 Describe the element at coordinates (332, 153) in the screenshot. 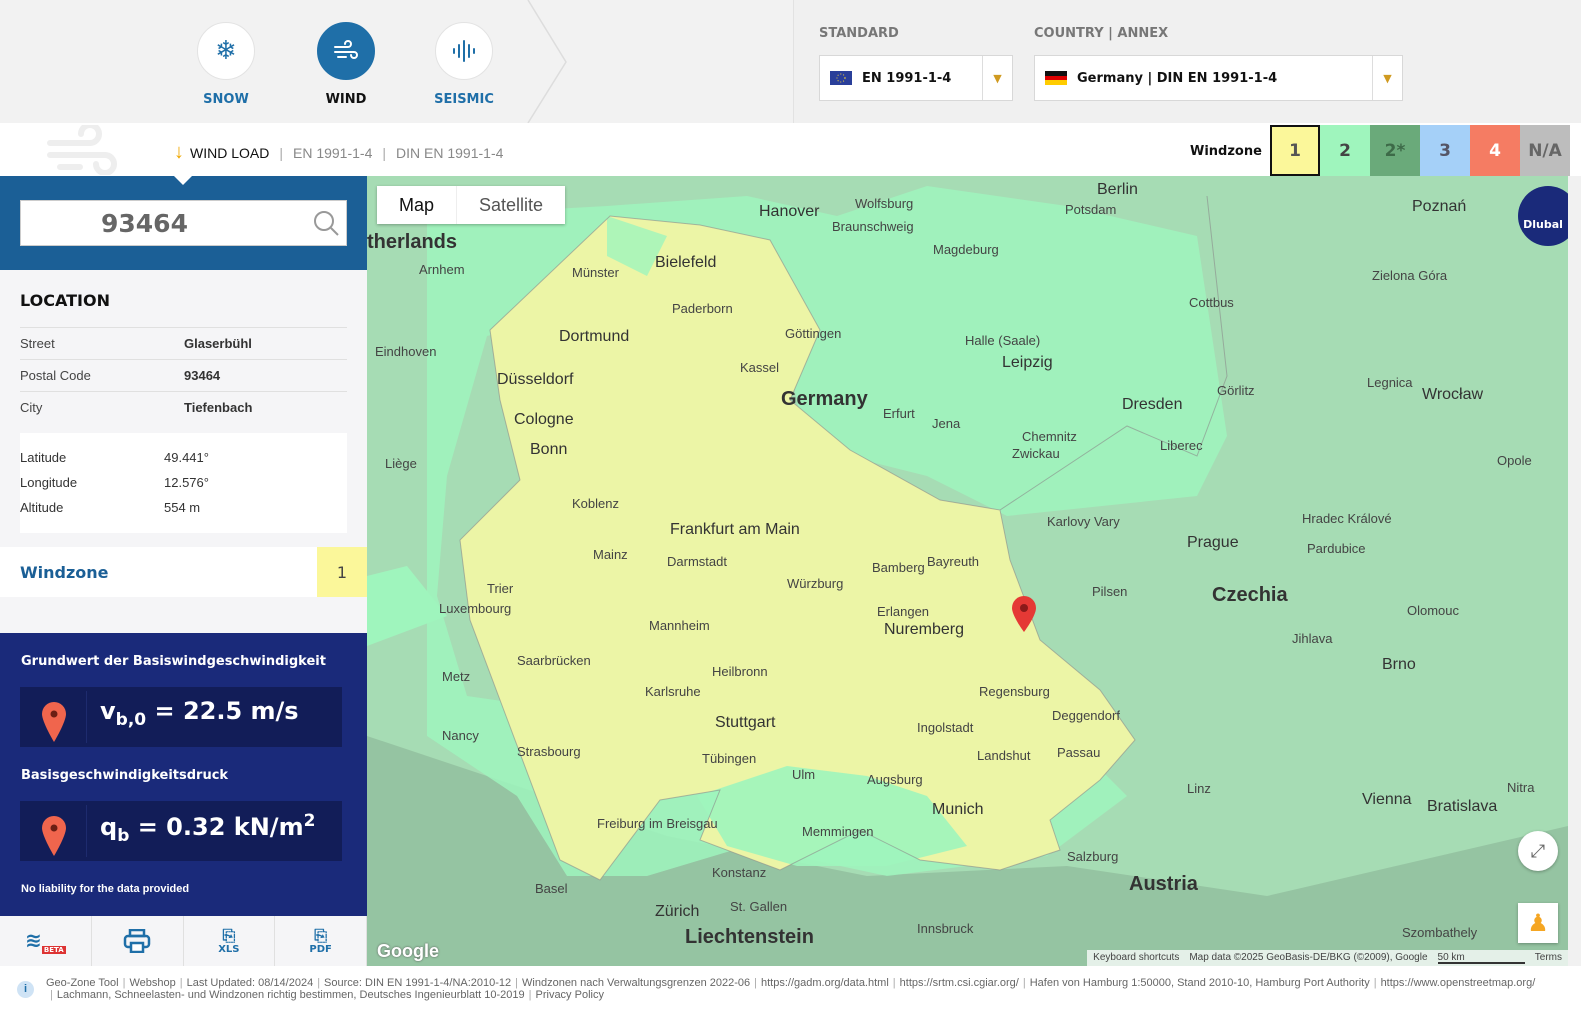

I see `breadcrumb-item: EN 1991-1-4` at that location.